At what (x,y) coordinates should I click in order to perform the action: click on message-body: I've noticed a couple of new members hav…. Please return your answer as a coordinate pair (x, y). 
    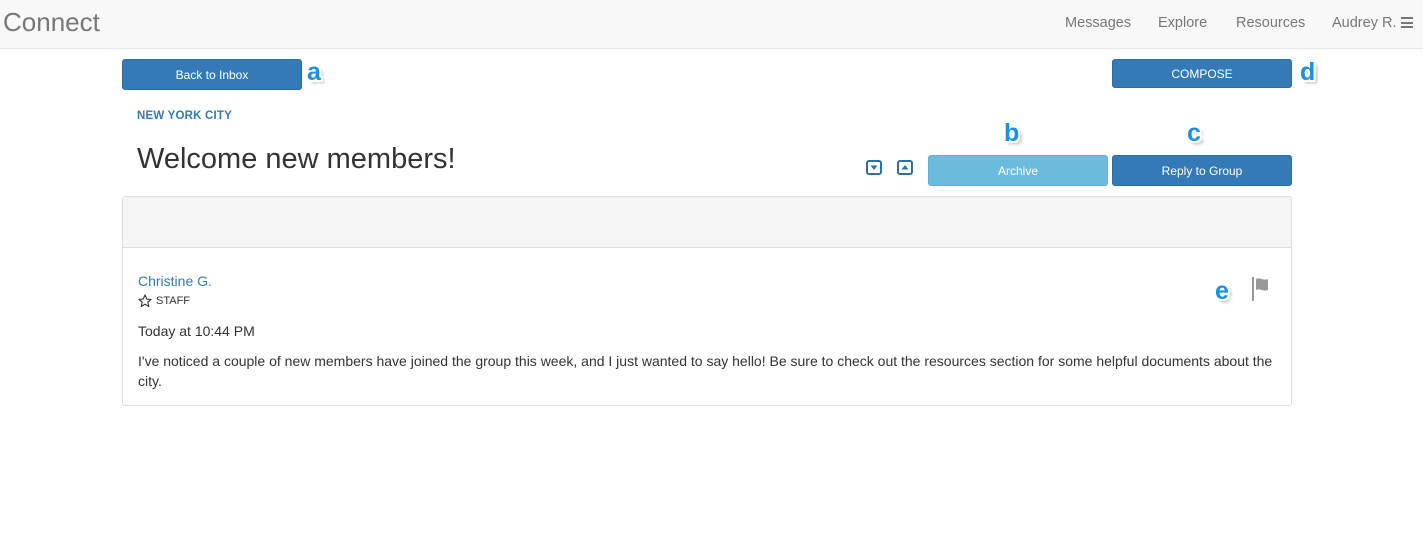
    Looking at the image, I should click on (705, 371).